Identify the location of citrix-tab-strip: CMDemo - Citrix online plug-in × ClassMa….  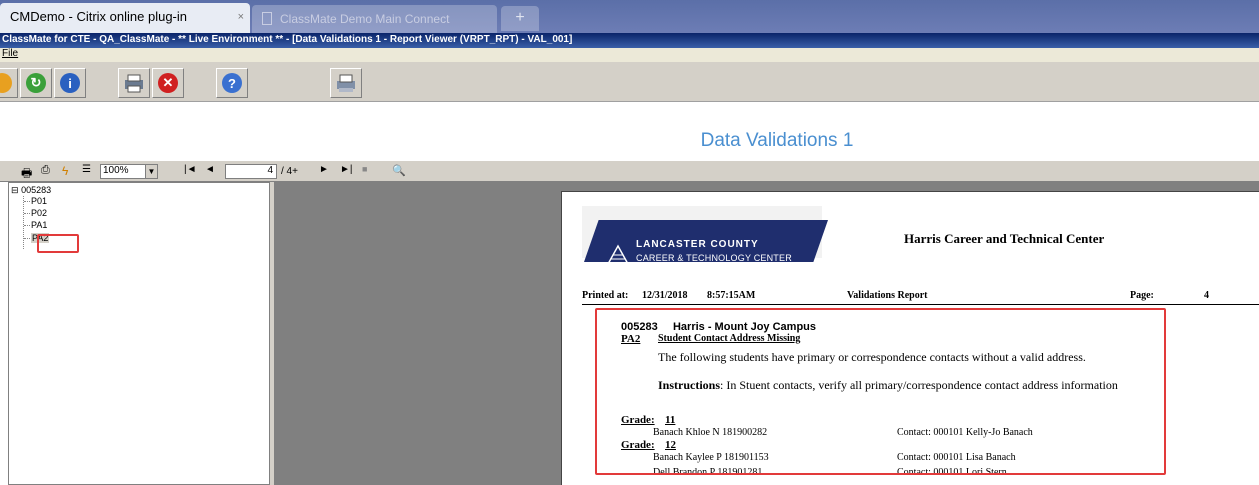
(629, 16).